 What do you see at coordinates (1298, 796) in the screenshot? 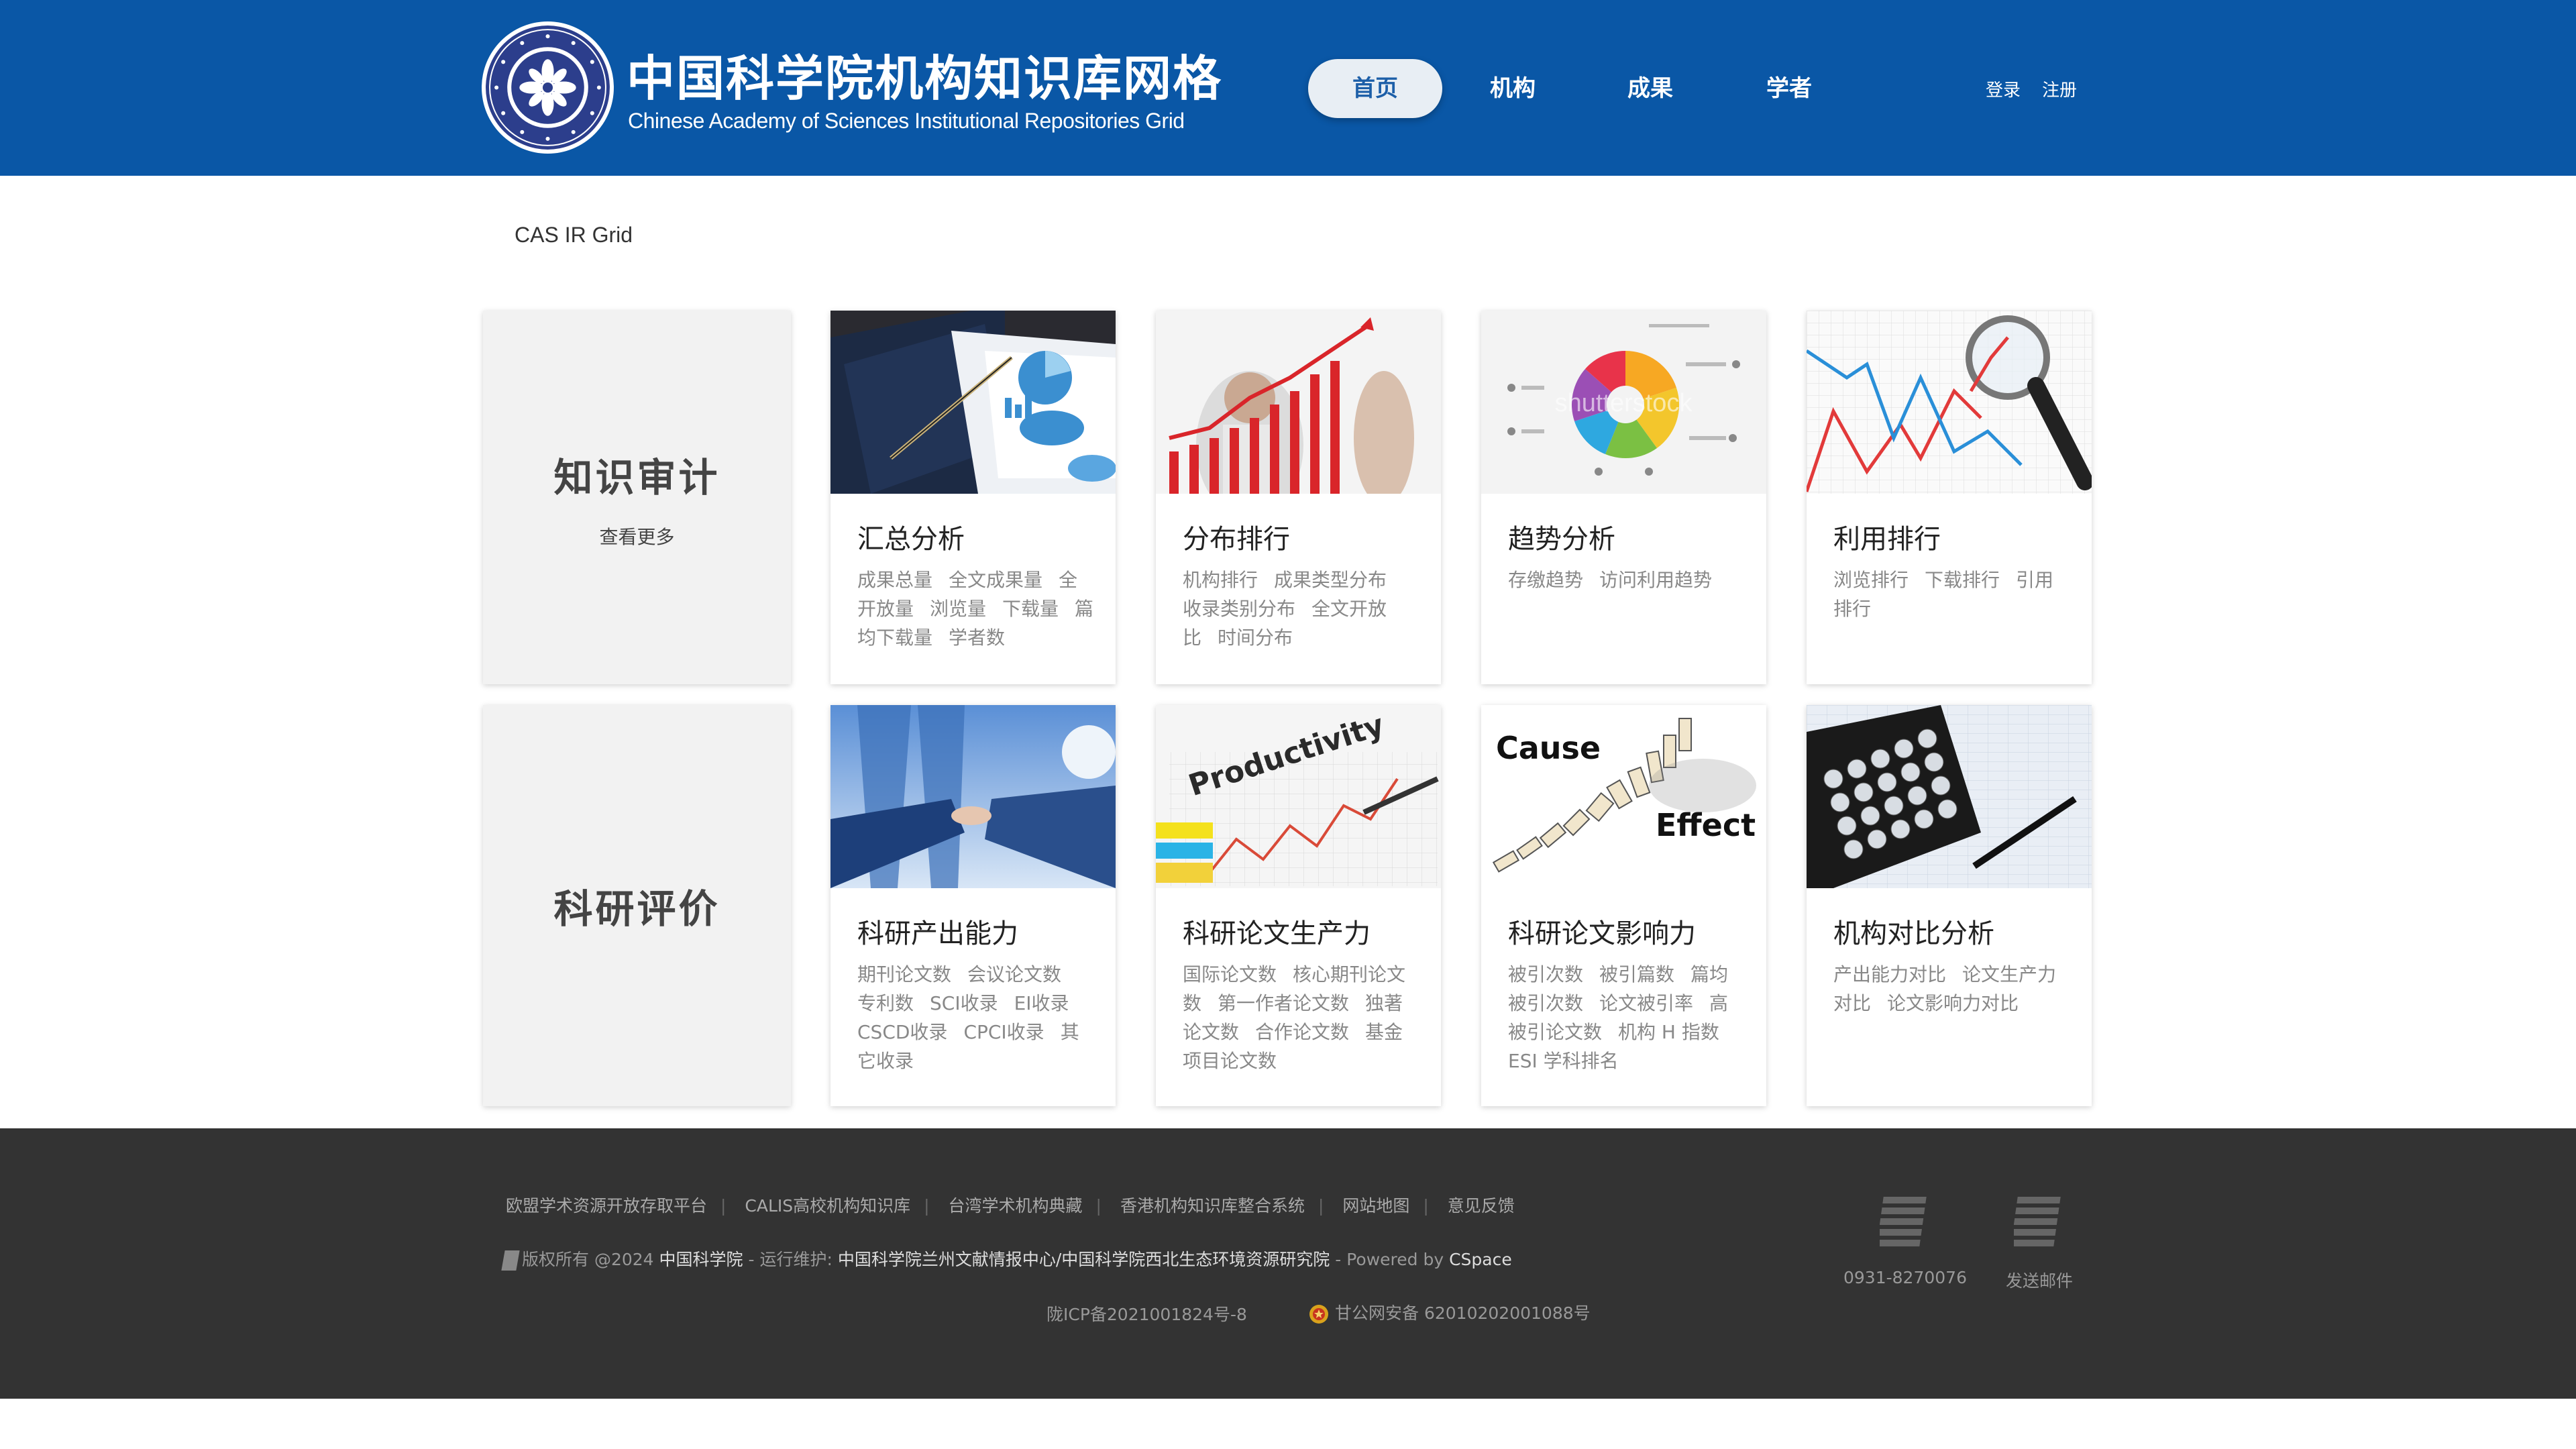
I see `card-image-productivity: Productivity` at bounding box center [1298, 796].